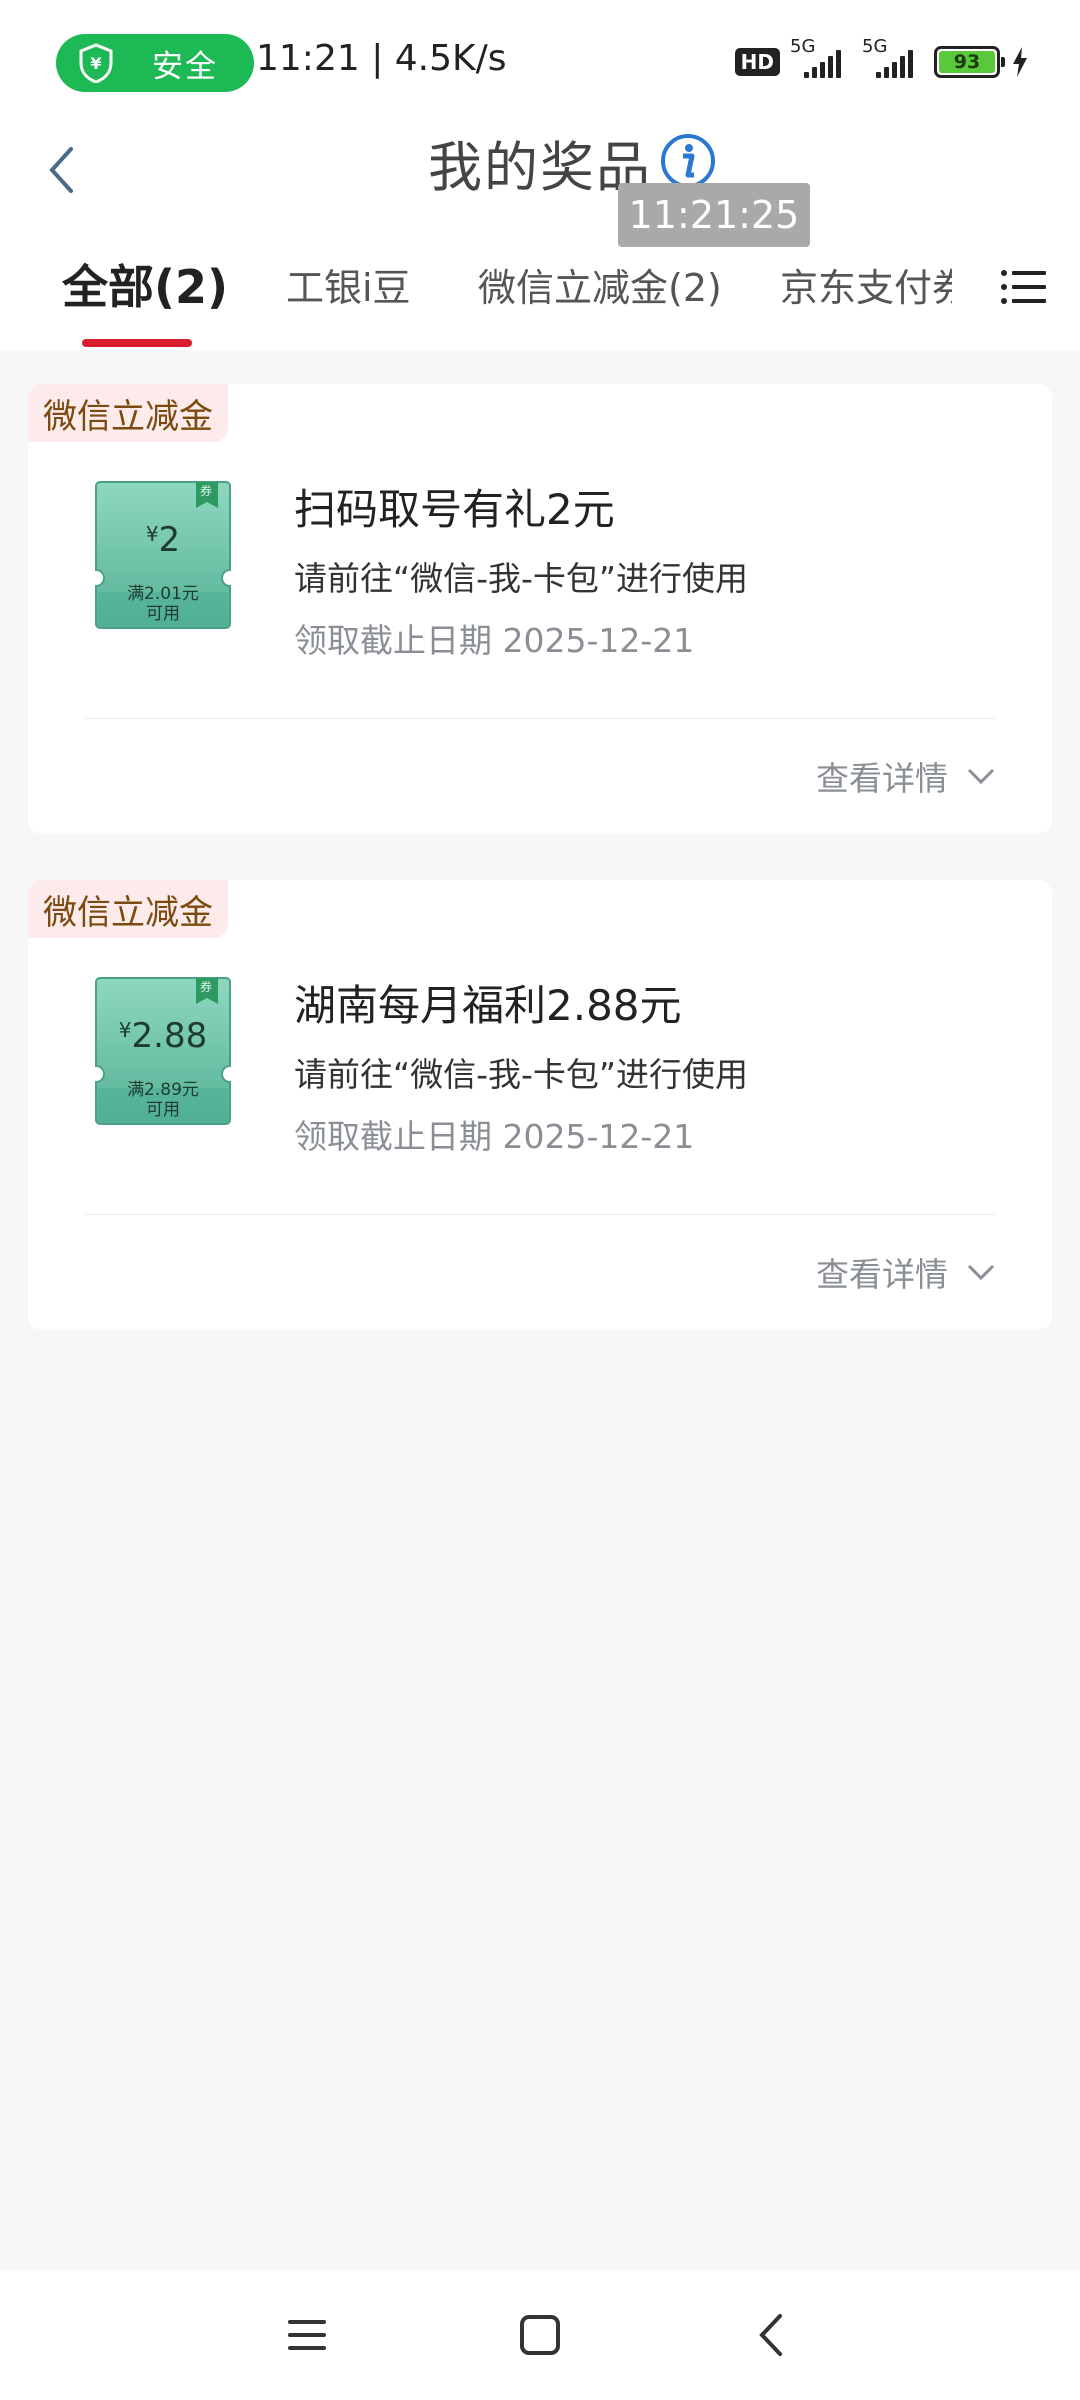 This screenshot has height=2400, width=1080. Describe the element at coordinates (145, 284) in the screenshot. I see `tab-all: 全部(2)` at that location.